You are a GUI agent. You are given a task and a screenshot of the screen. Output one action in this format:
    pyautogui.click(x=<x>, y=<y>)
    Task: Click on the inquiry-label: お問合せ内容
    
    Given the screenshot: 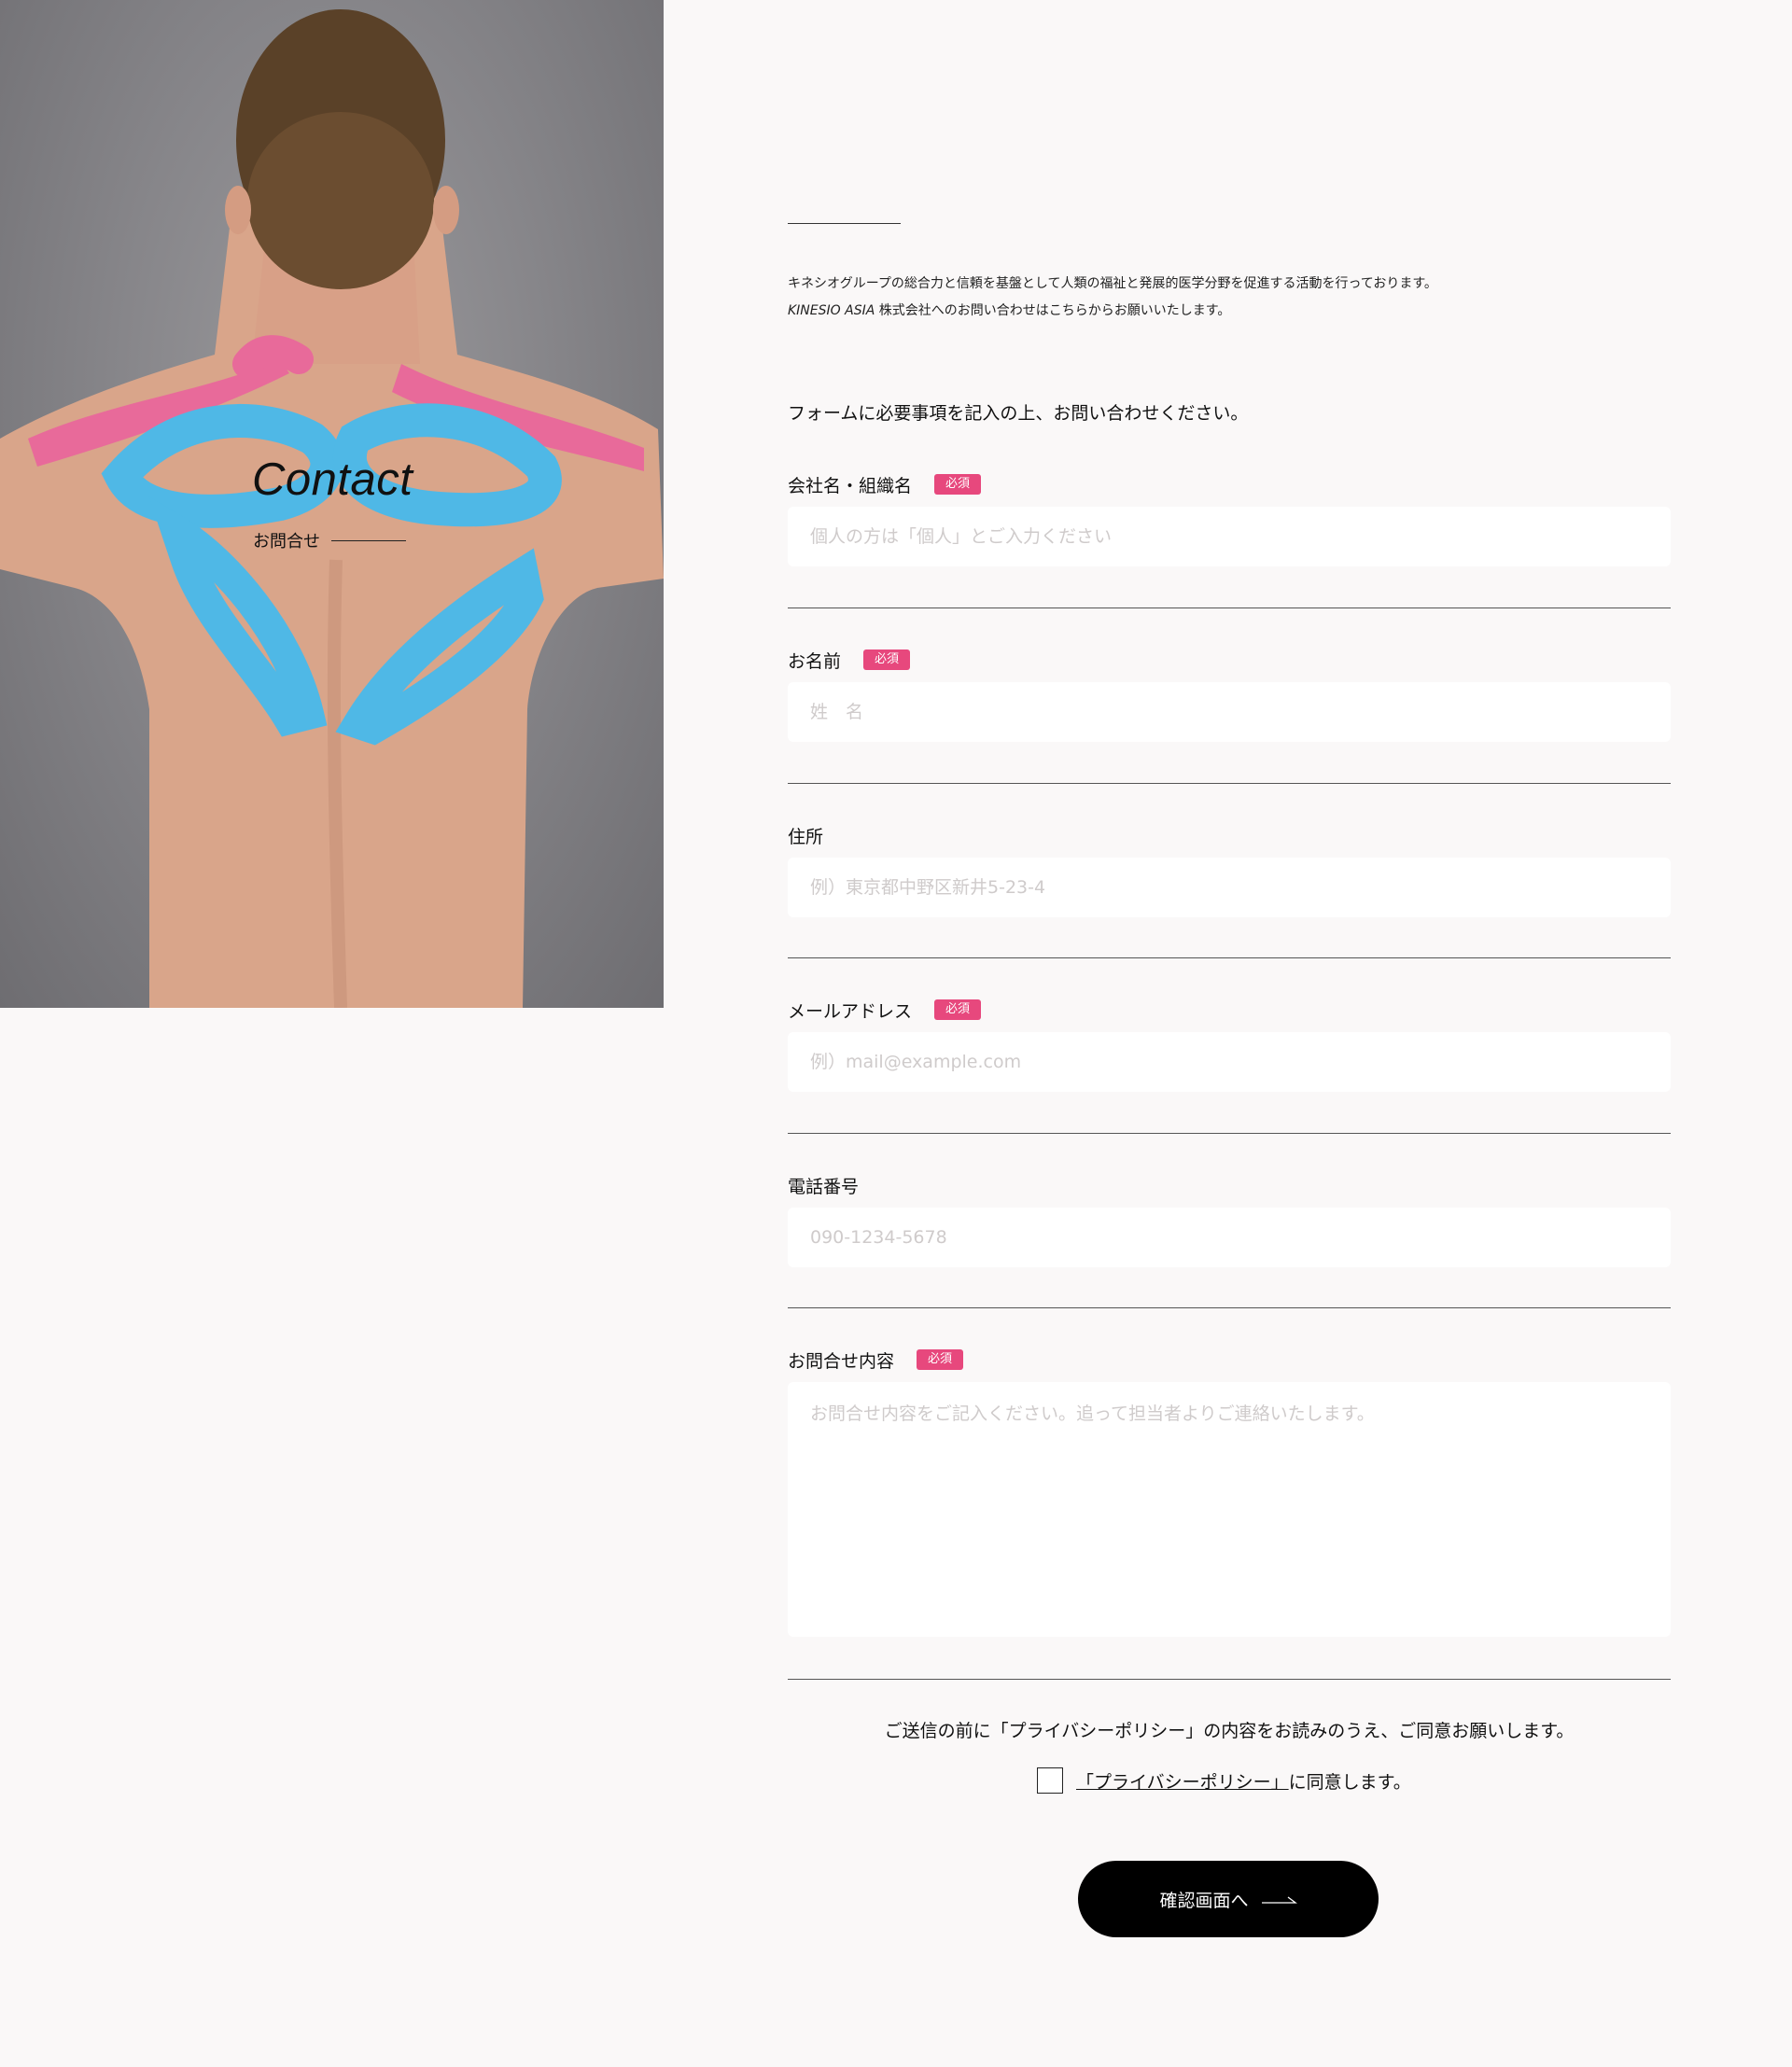 What is the action you would take?
    pyautogui.click(x=841, y=1361)
    